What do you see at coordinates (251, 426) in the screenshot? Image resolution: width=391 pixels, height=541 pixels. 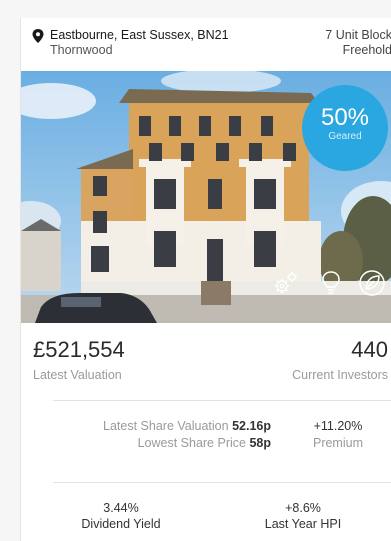 I see `latest-share-valuation-value: 52.16p` at bounding box center [251, 426].